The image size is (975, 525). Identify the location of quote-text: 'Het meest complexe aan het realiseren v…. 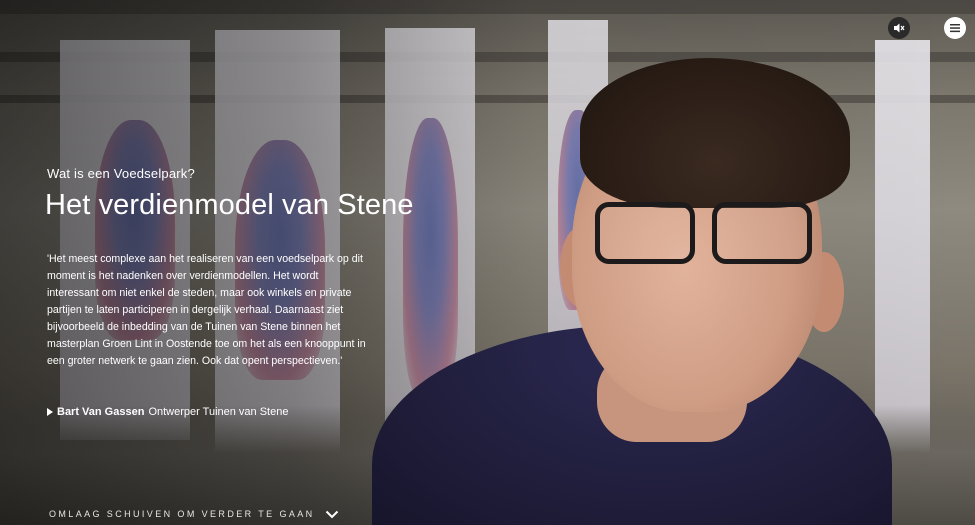
(206, 310).